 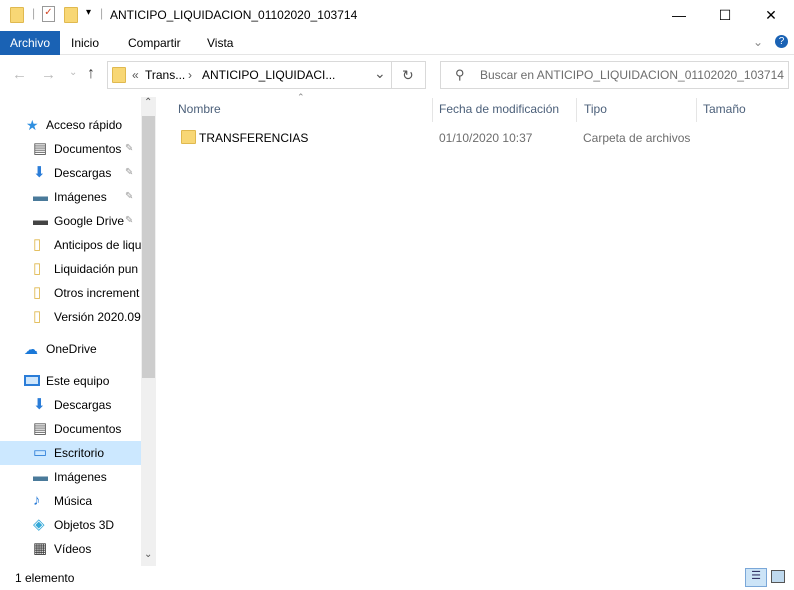 What do you see at coordinates (679, 15) in the screenshot?
I see `minimize-button: —` at bounding box center [679, 15].